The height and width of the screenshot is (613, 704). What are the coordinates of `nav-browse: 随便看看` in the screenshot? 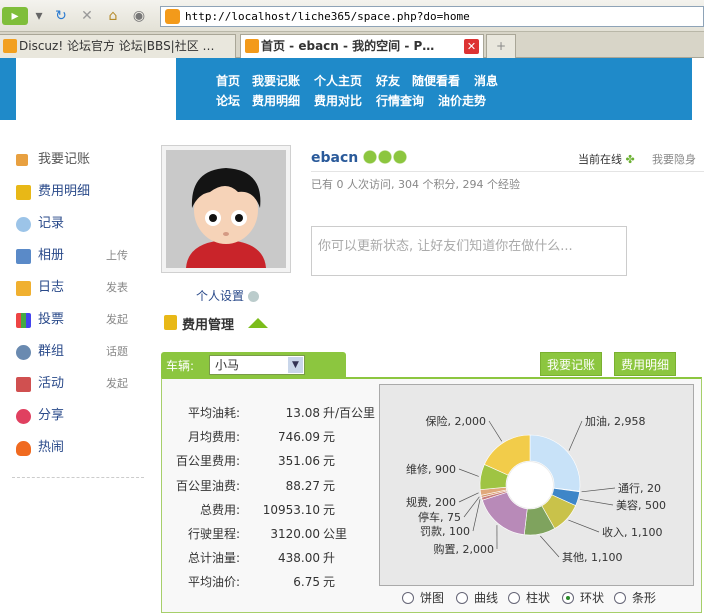 It's located at (436, 80).